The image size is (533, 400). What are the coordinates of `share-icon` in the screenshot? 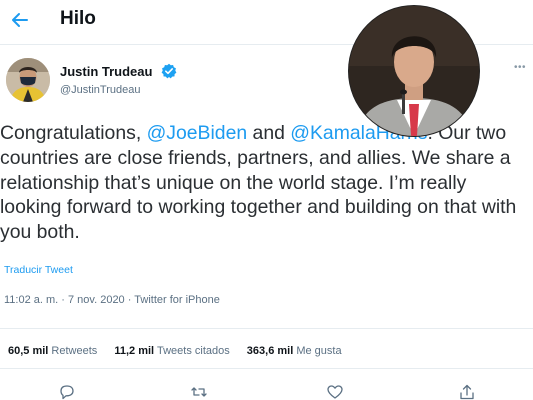 It's located at (467, 391).